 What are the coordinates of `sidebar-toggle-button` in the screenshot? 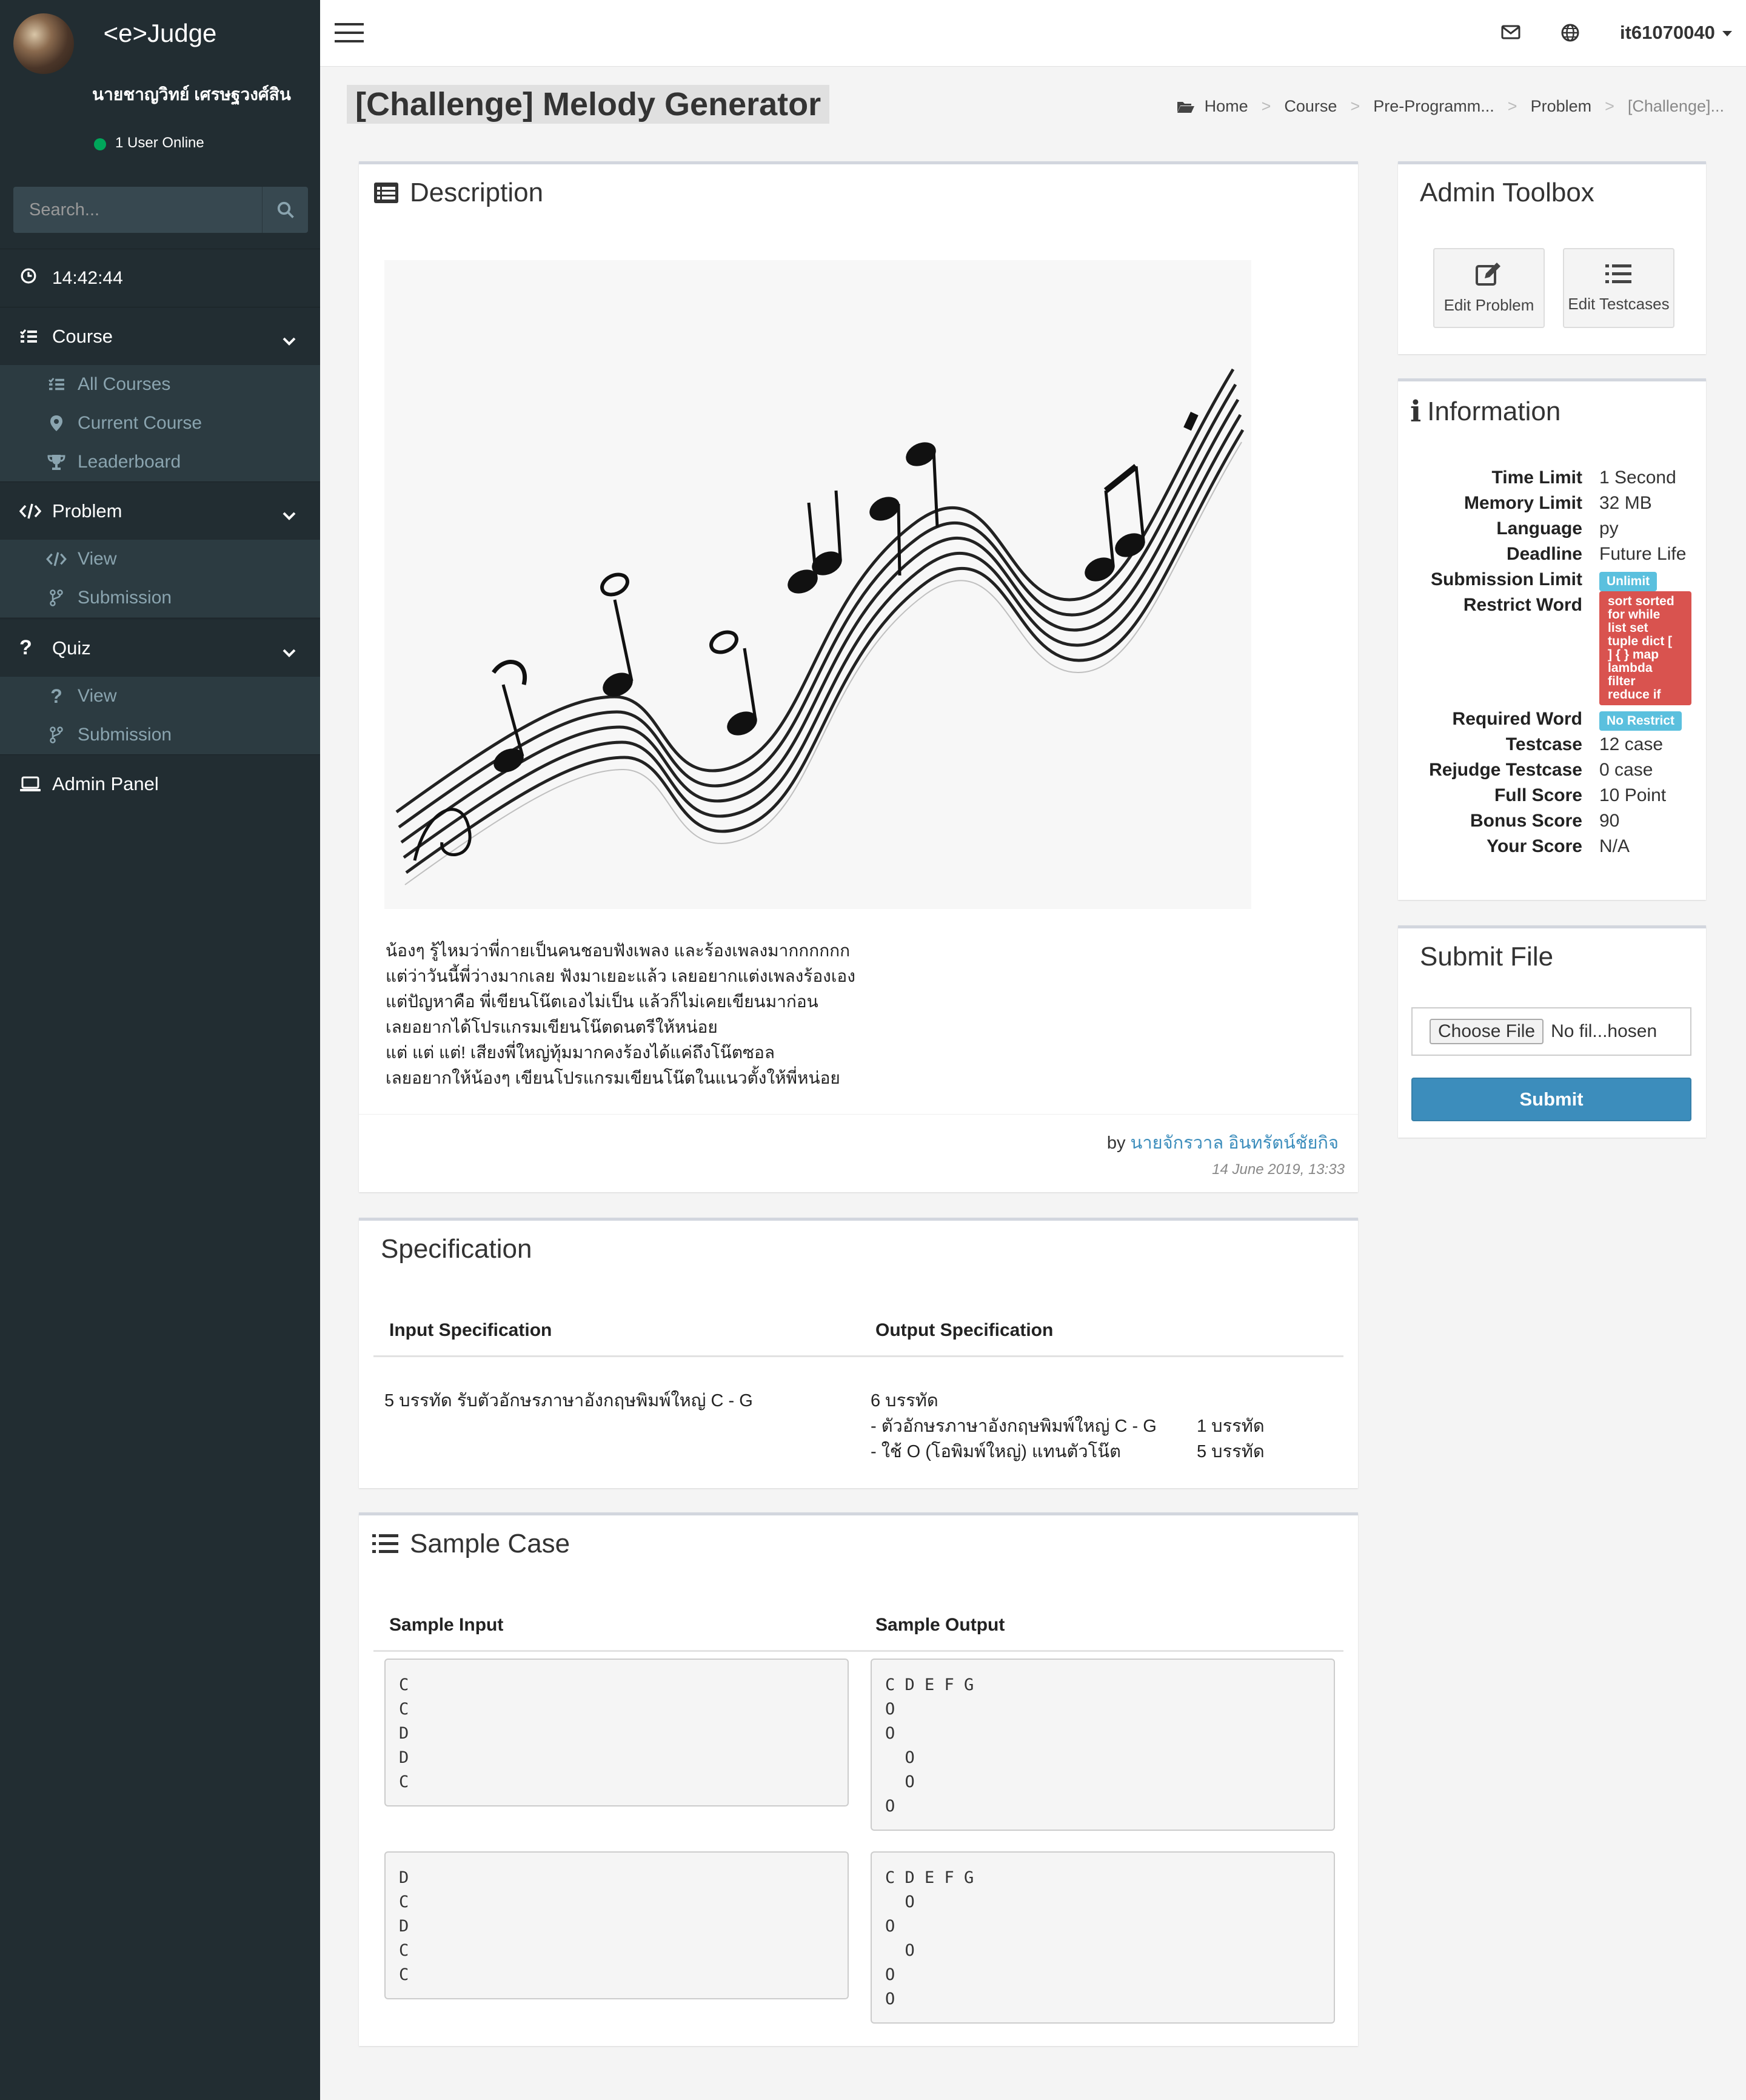 It's located at (349, 34).